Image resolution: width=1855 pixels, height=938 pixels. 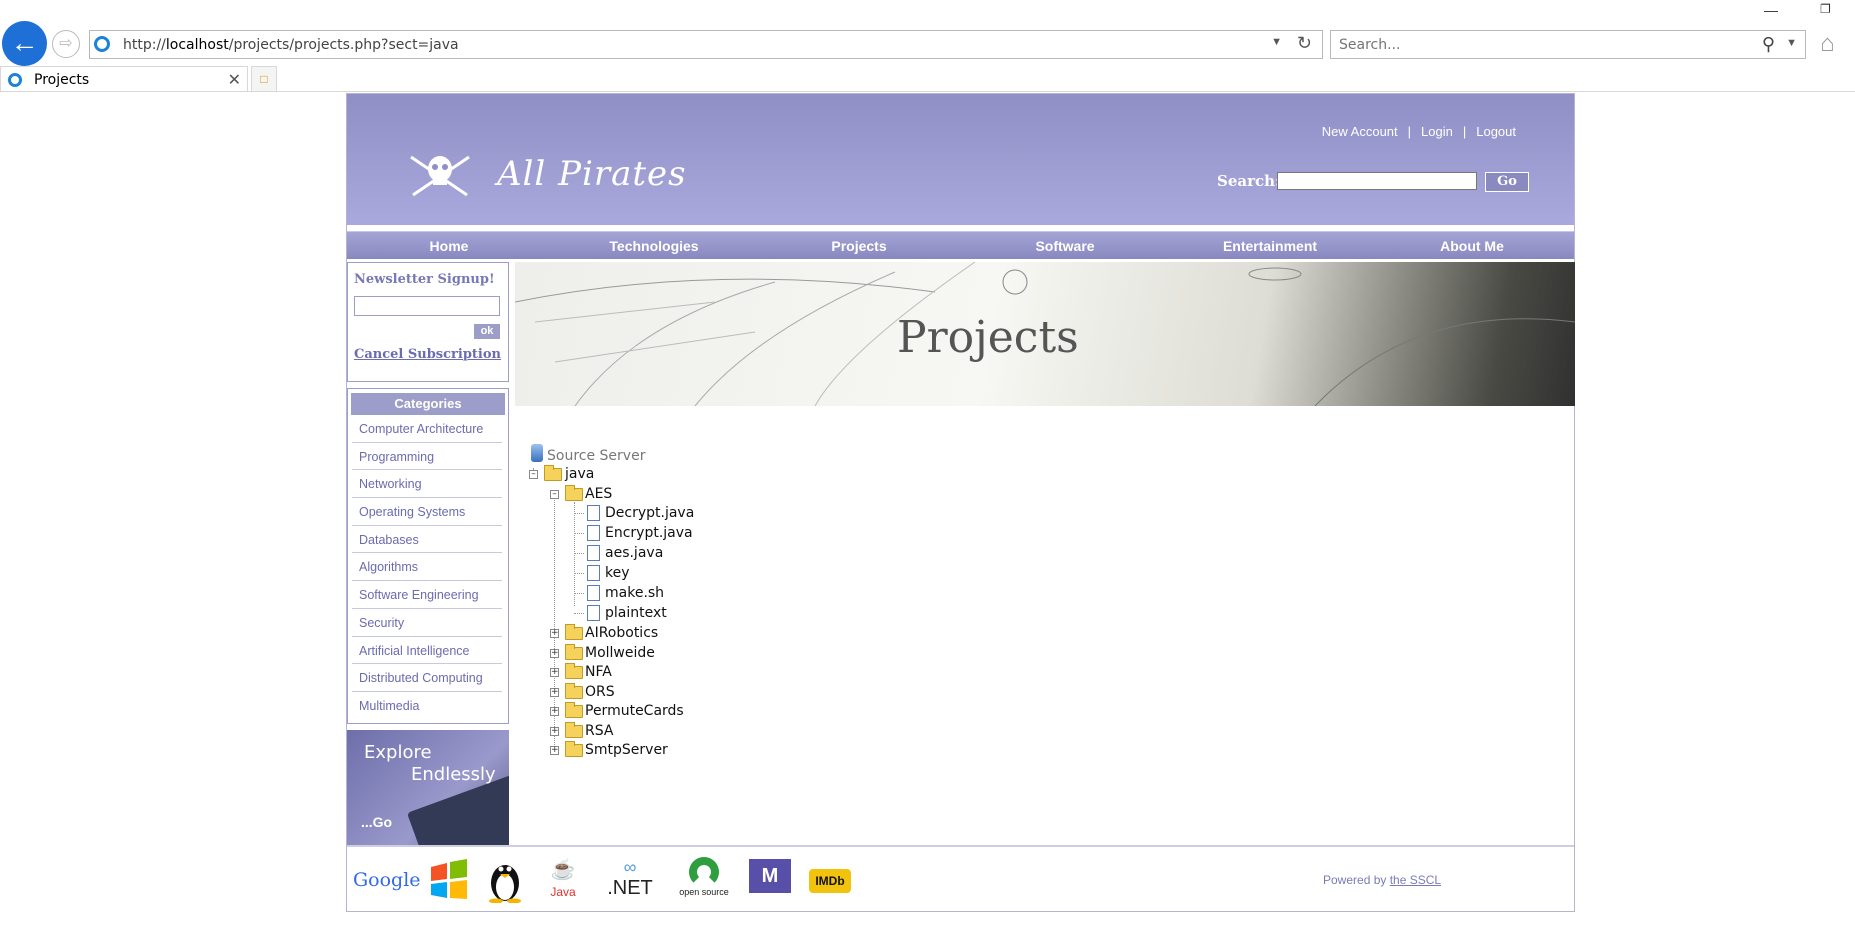 What do you see at coordinates (1249, 181) in the screenshot?
I see `site-search-label: Search:` at bounding box center [1249, 181].